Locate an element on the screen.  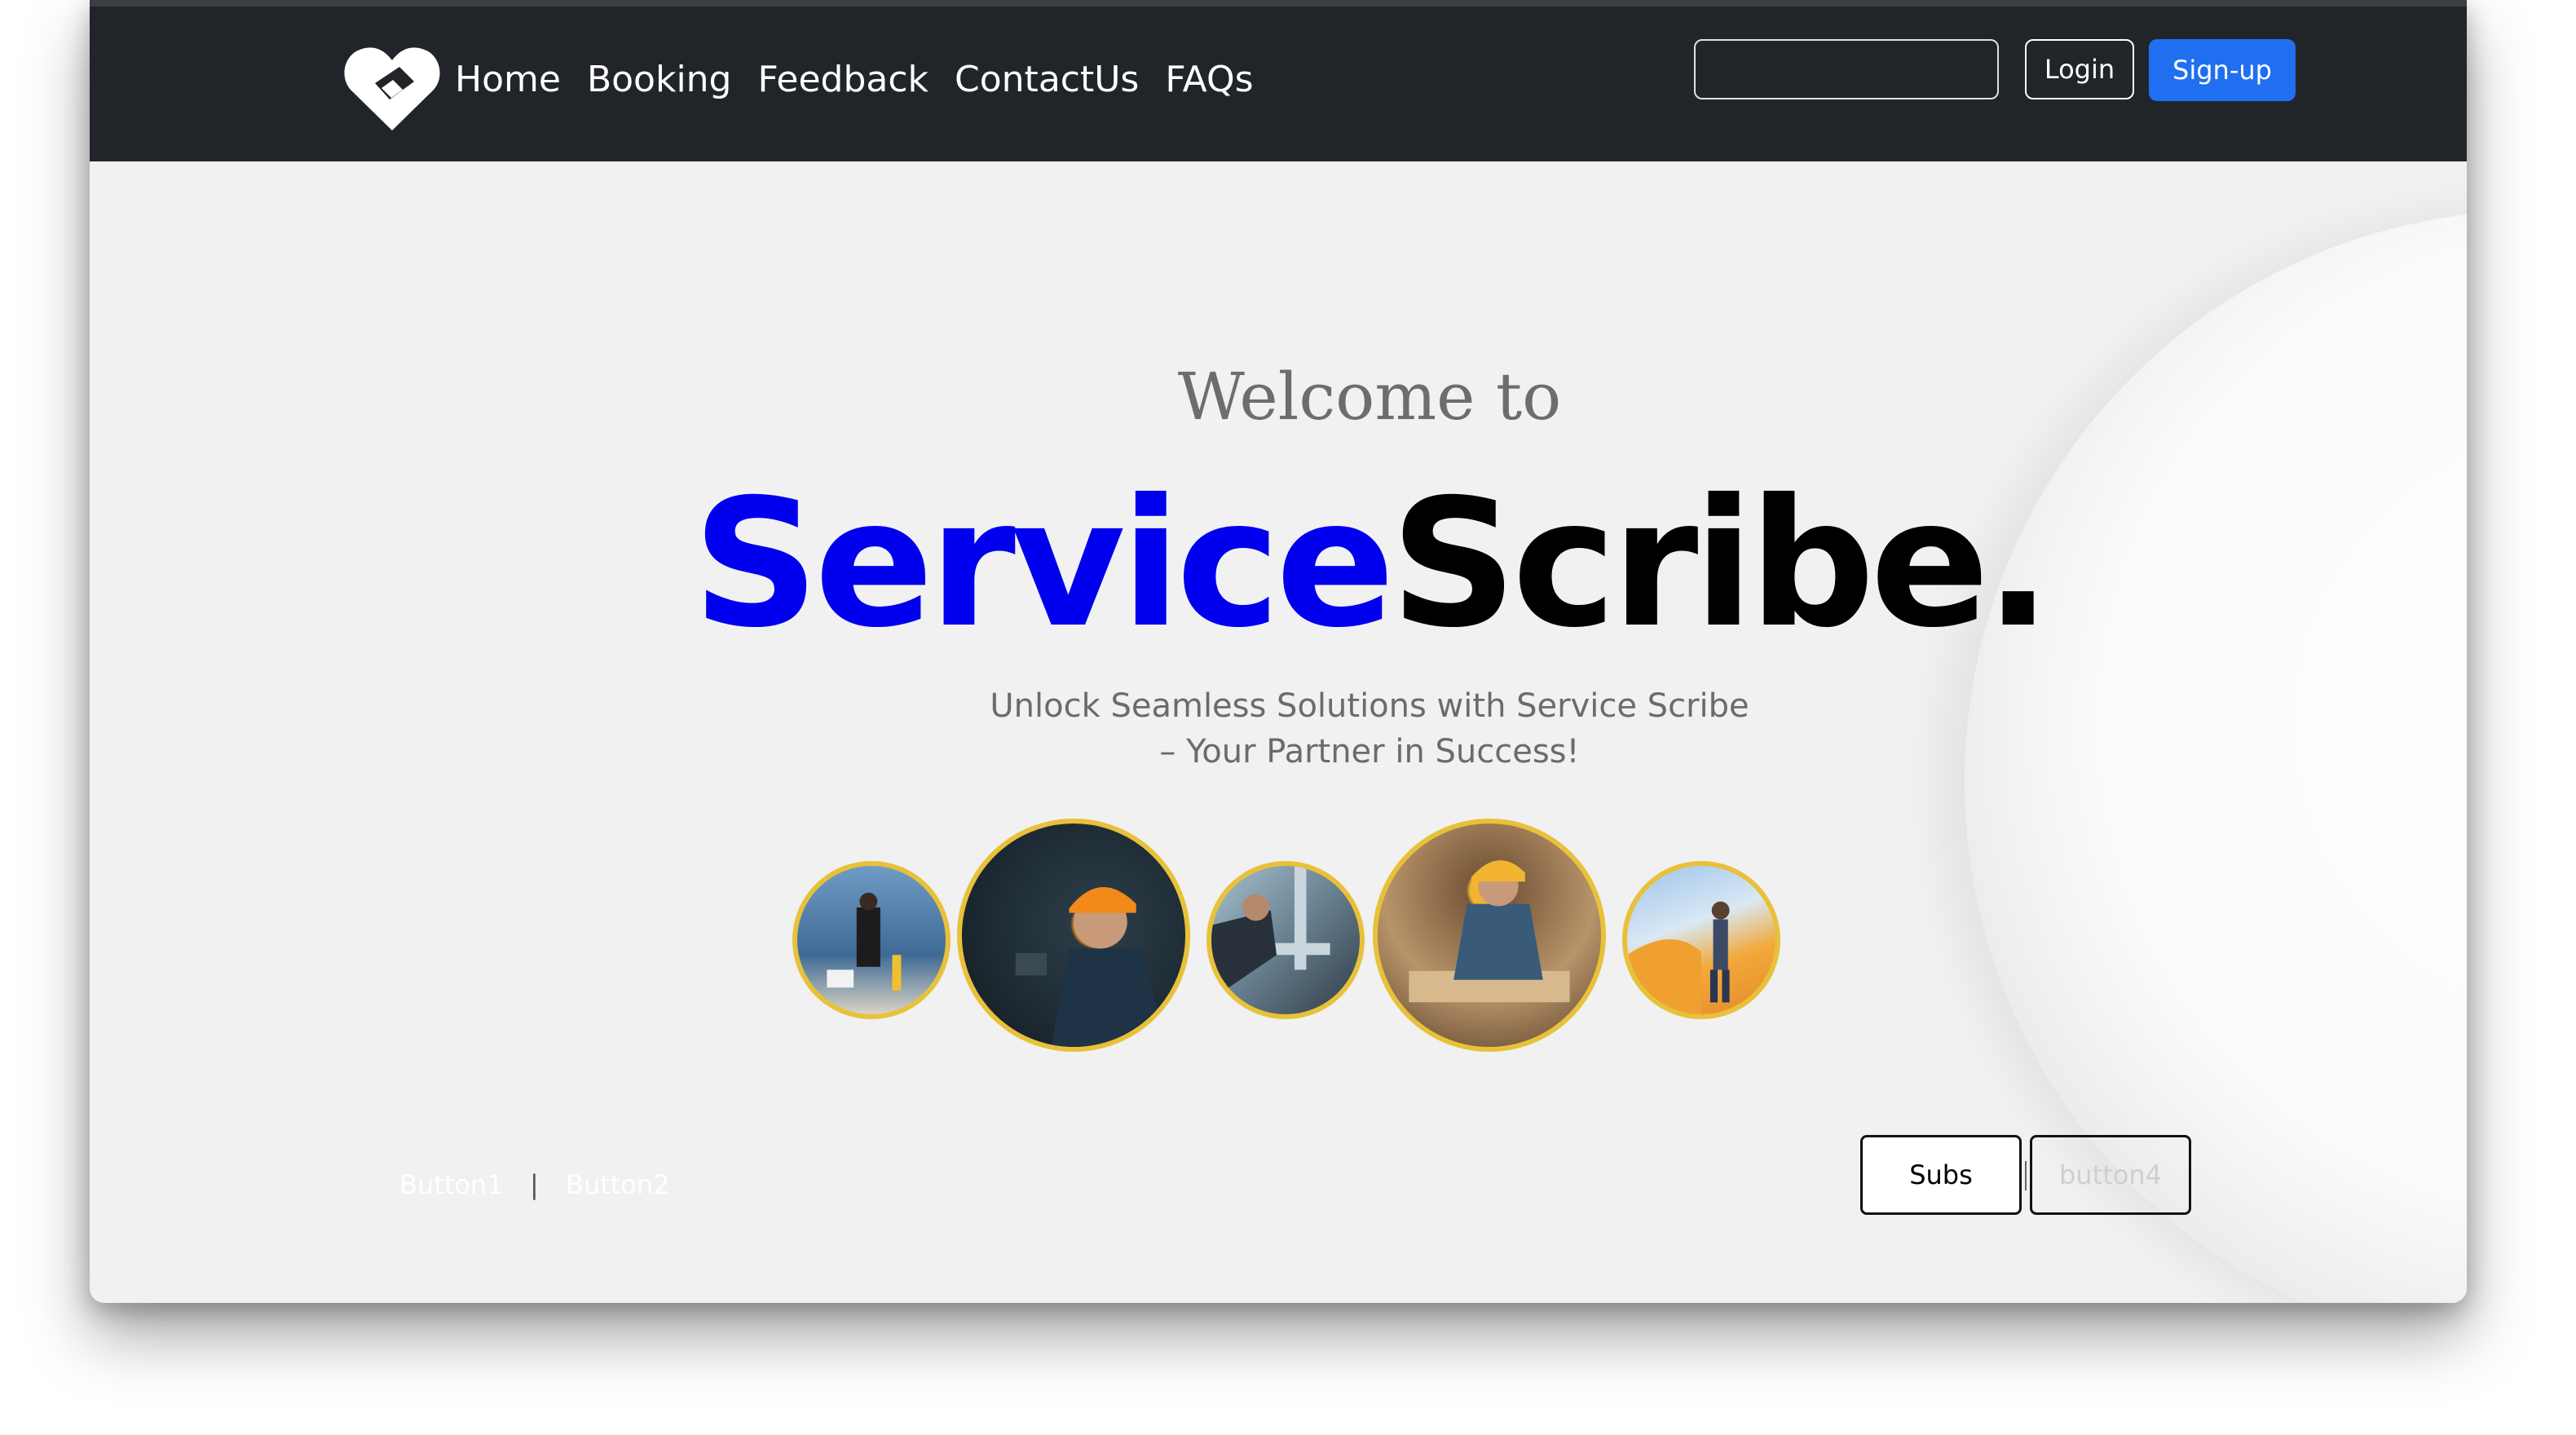
nav-links: Home Booking Feedback ContactUs FAQs is located at coordinates (854, 80).